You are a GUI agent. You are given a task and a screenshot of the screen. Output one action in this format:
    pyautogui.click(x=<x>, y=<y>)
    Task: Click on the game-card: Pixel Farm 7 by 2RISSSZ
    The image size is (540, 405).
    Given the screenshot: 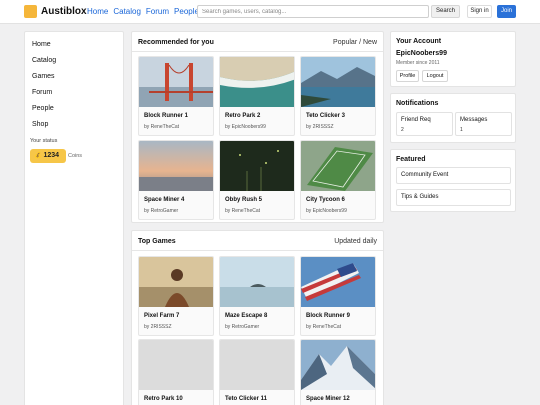 What is the action you would take?
    pyautogui.click(x=176, y=296)
    